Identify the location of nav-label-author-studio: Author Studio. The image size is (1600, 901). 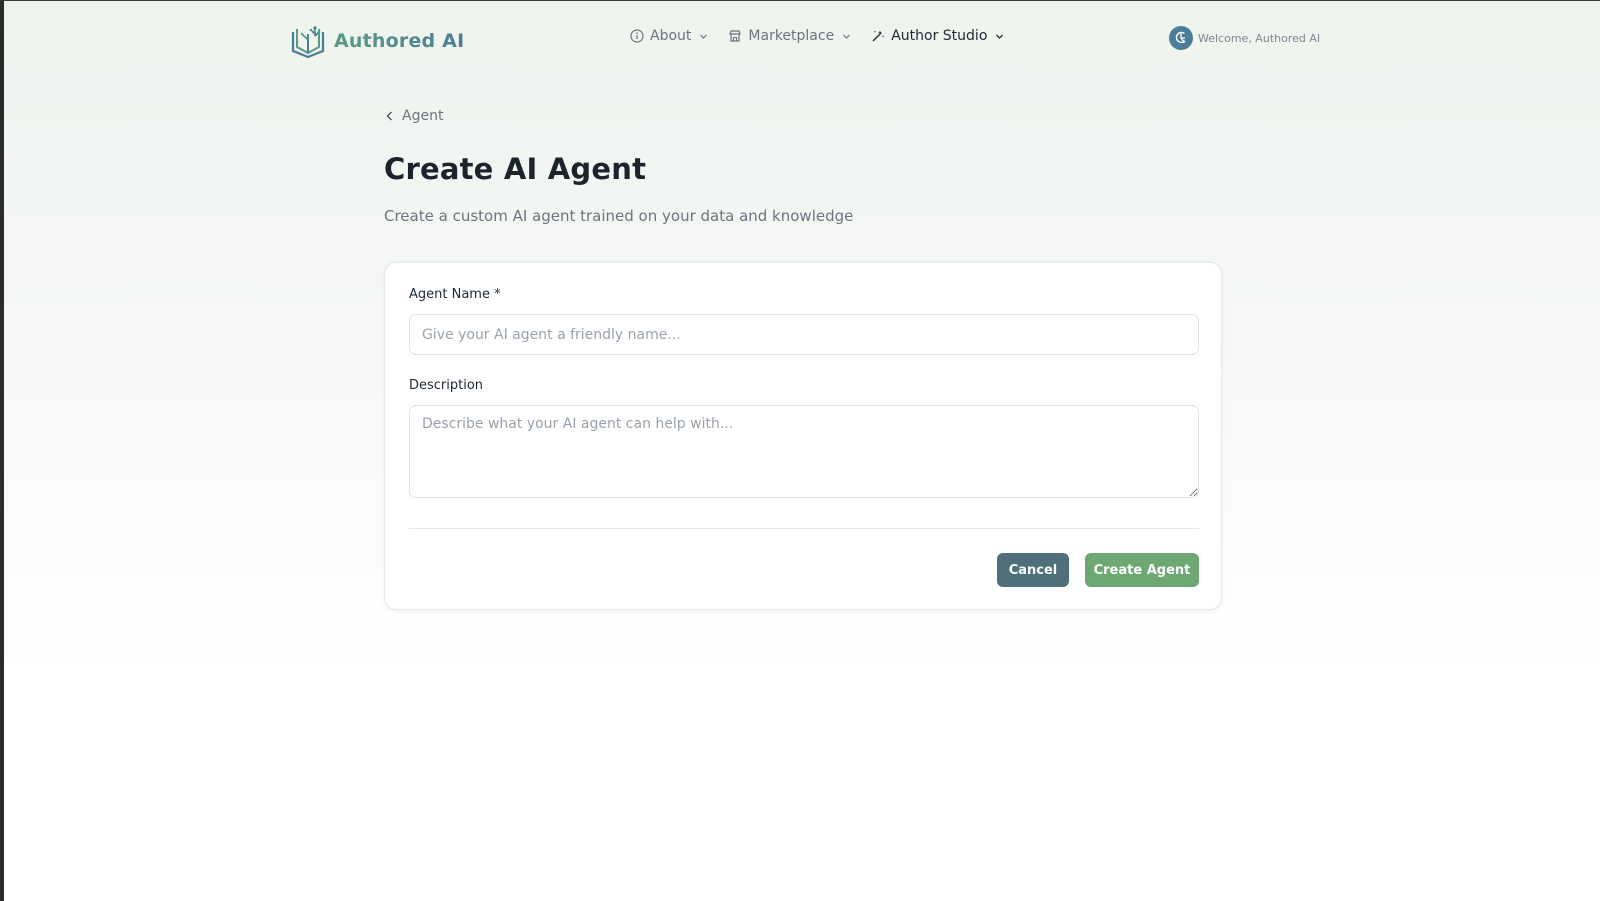
(939, 36).